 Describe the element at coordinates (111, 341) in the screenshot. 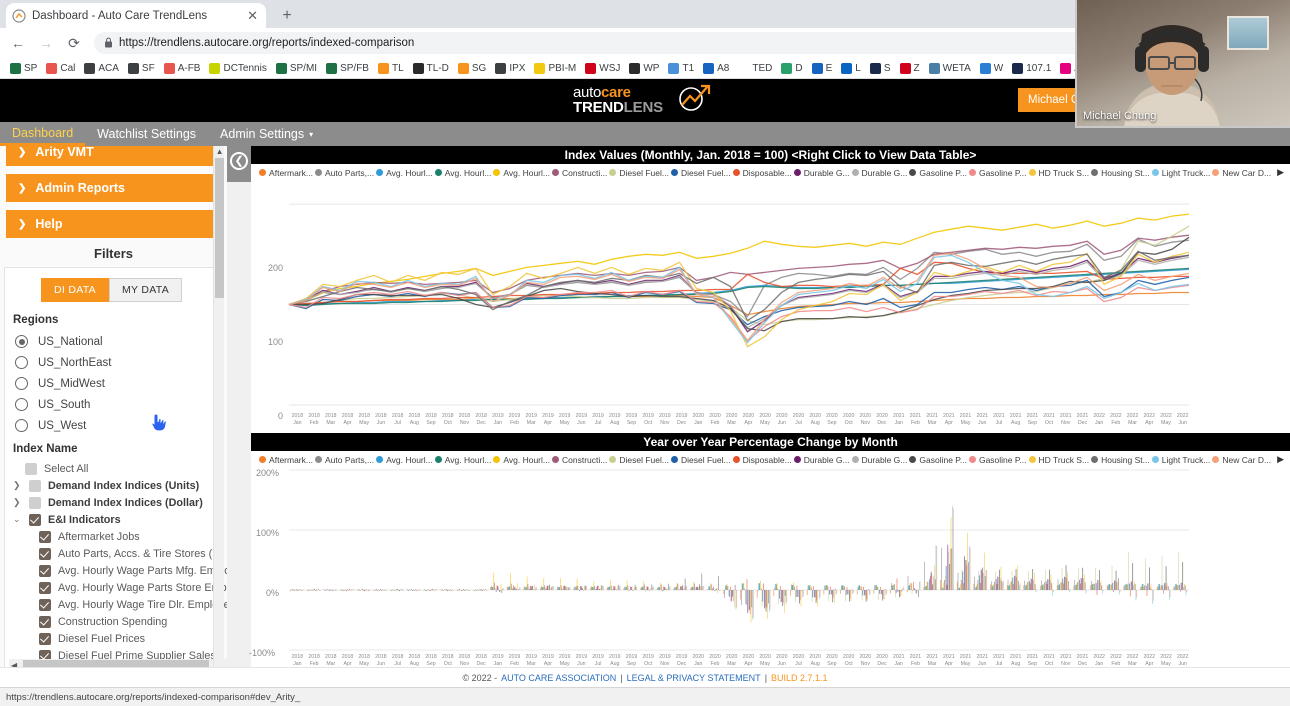

I see `region-radio-us_national: US_National` at that location.